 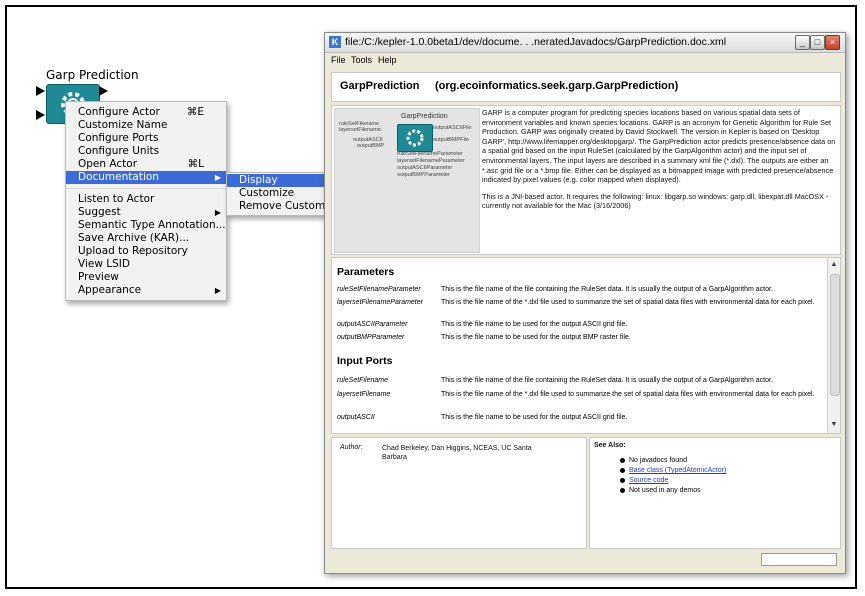 What do you see at coordinates (430, 154) in the screenshot?
I see `thumb-label: ruleSetFilenameParameter` at bounding box center [430, 154].